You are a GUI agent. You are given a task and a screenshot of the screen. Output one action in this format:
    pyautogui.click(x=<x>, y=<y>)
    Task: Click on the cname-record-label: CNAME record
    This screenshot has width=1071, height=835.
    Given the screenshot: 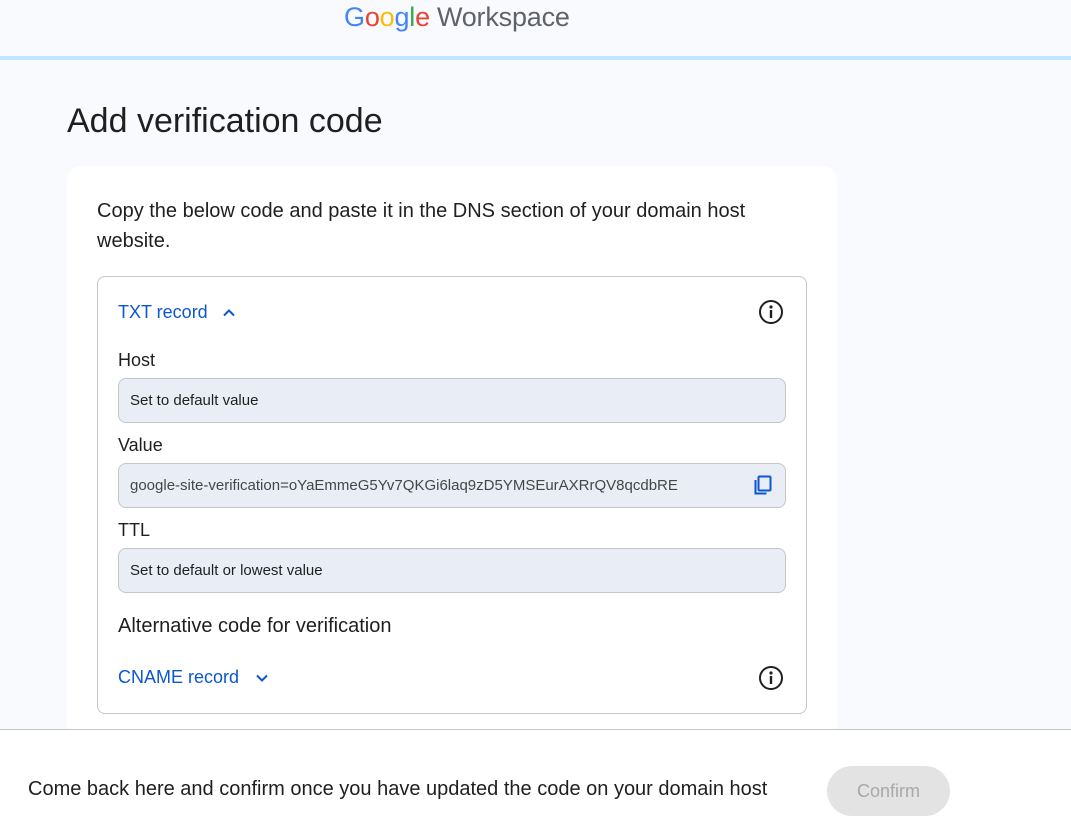 What is the action you would take?
    pyautogui.click(x=179, y=677)
    